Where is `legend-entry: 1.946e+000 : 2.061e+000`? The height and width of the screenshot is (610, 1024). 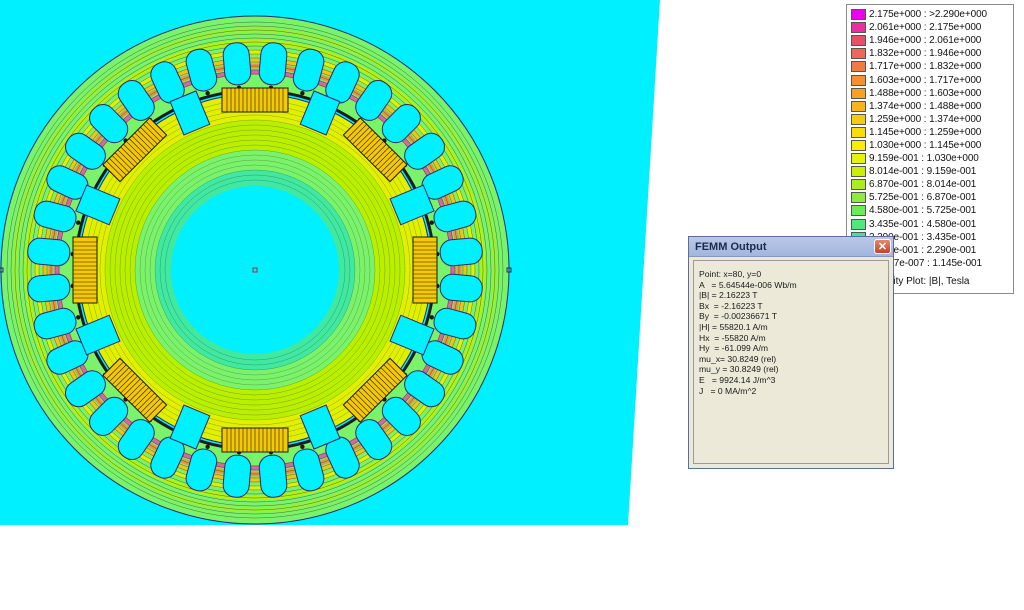 legend-entry: 1.946e+000 : 2.061e+000 is located at coordinates (932, 40).